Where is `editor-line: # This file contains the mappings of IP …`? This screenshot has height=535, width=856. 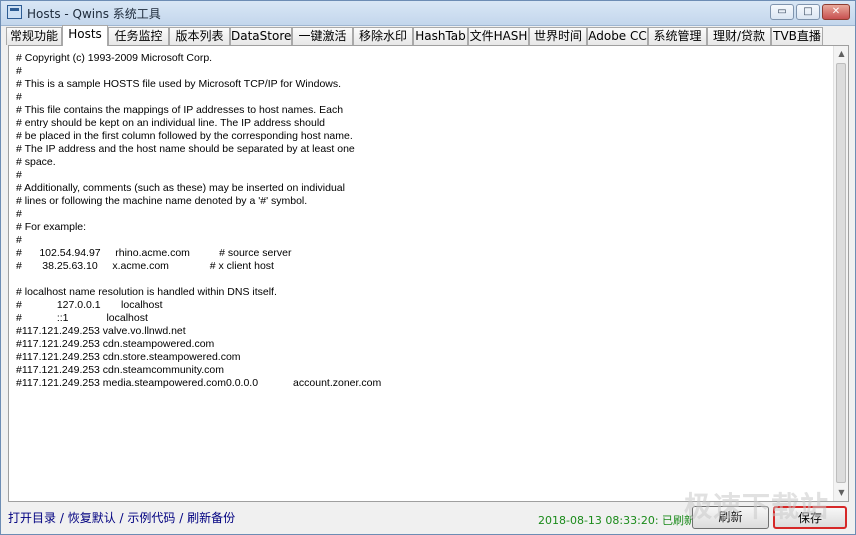 editor-line: # This file contains the mappings of IP … is located at coordinates (180, 110).